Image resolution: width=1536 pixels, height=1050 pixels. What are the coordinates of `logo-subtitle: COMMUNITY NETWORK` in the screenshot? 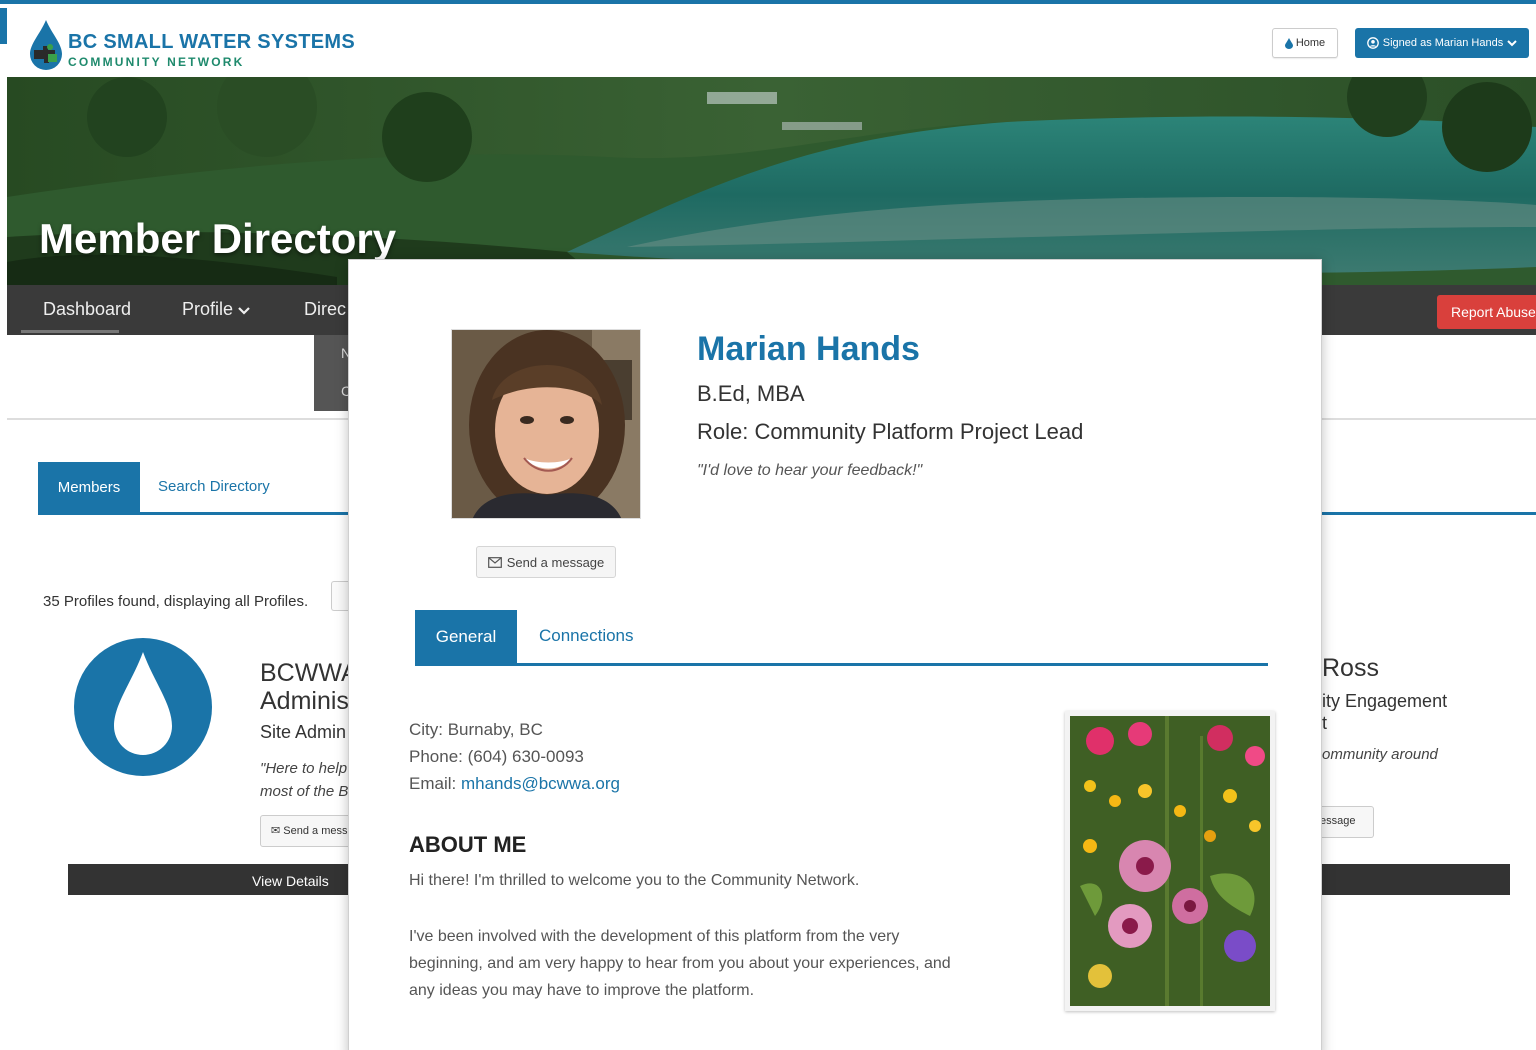 It's located at (156, 62).